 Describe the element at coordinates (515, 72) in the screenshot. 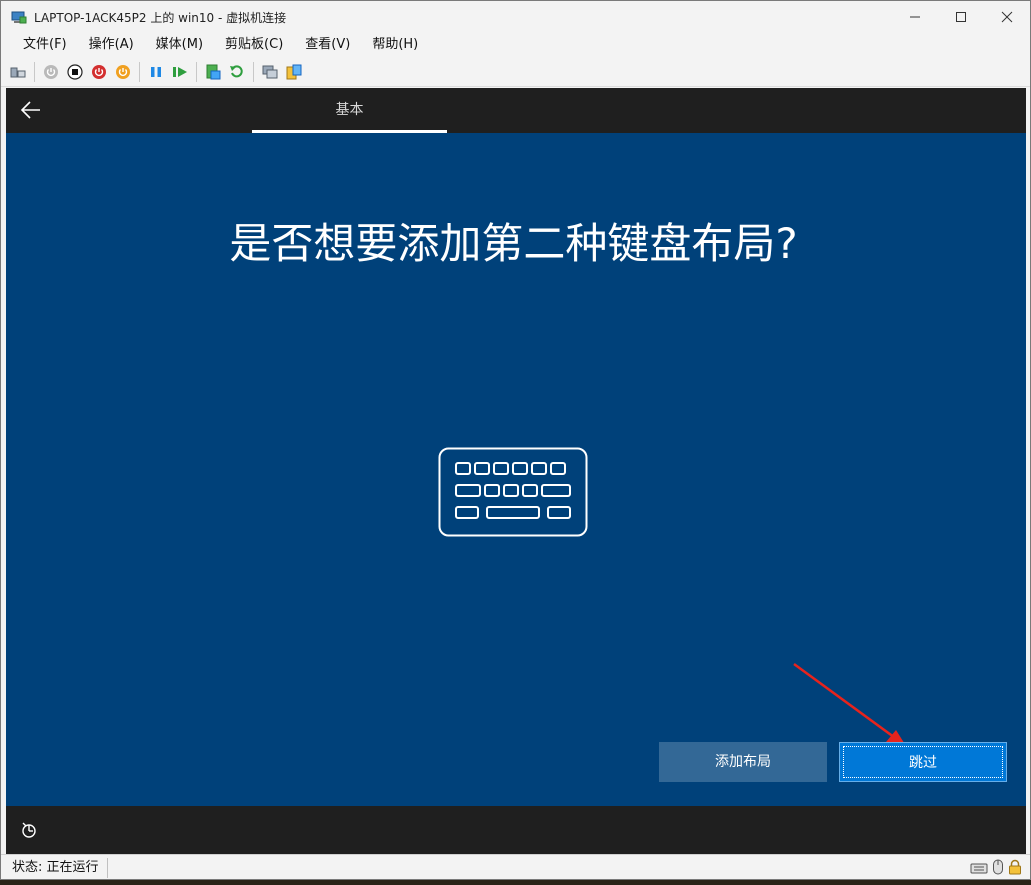

I see `toolbar` at that location.